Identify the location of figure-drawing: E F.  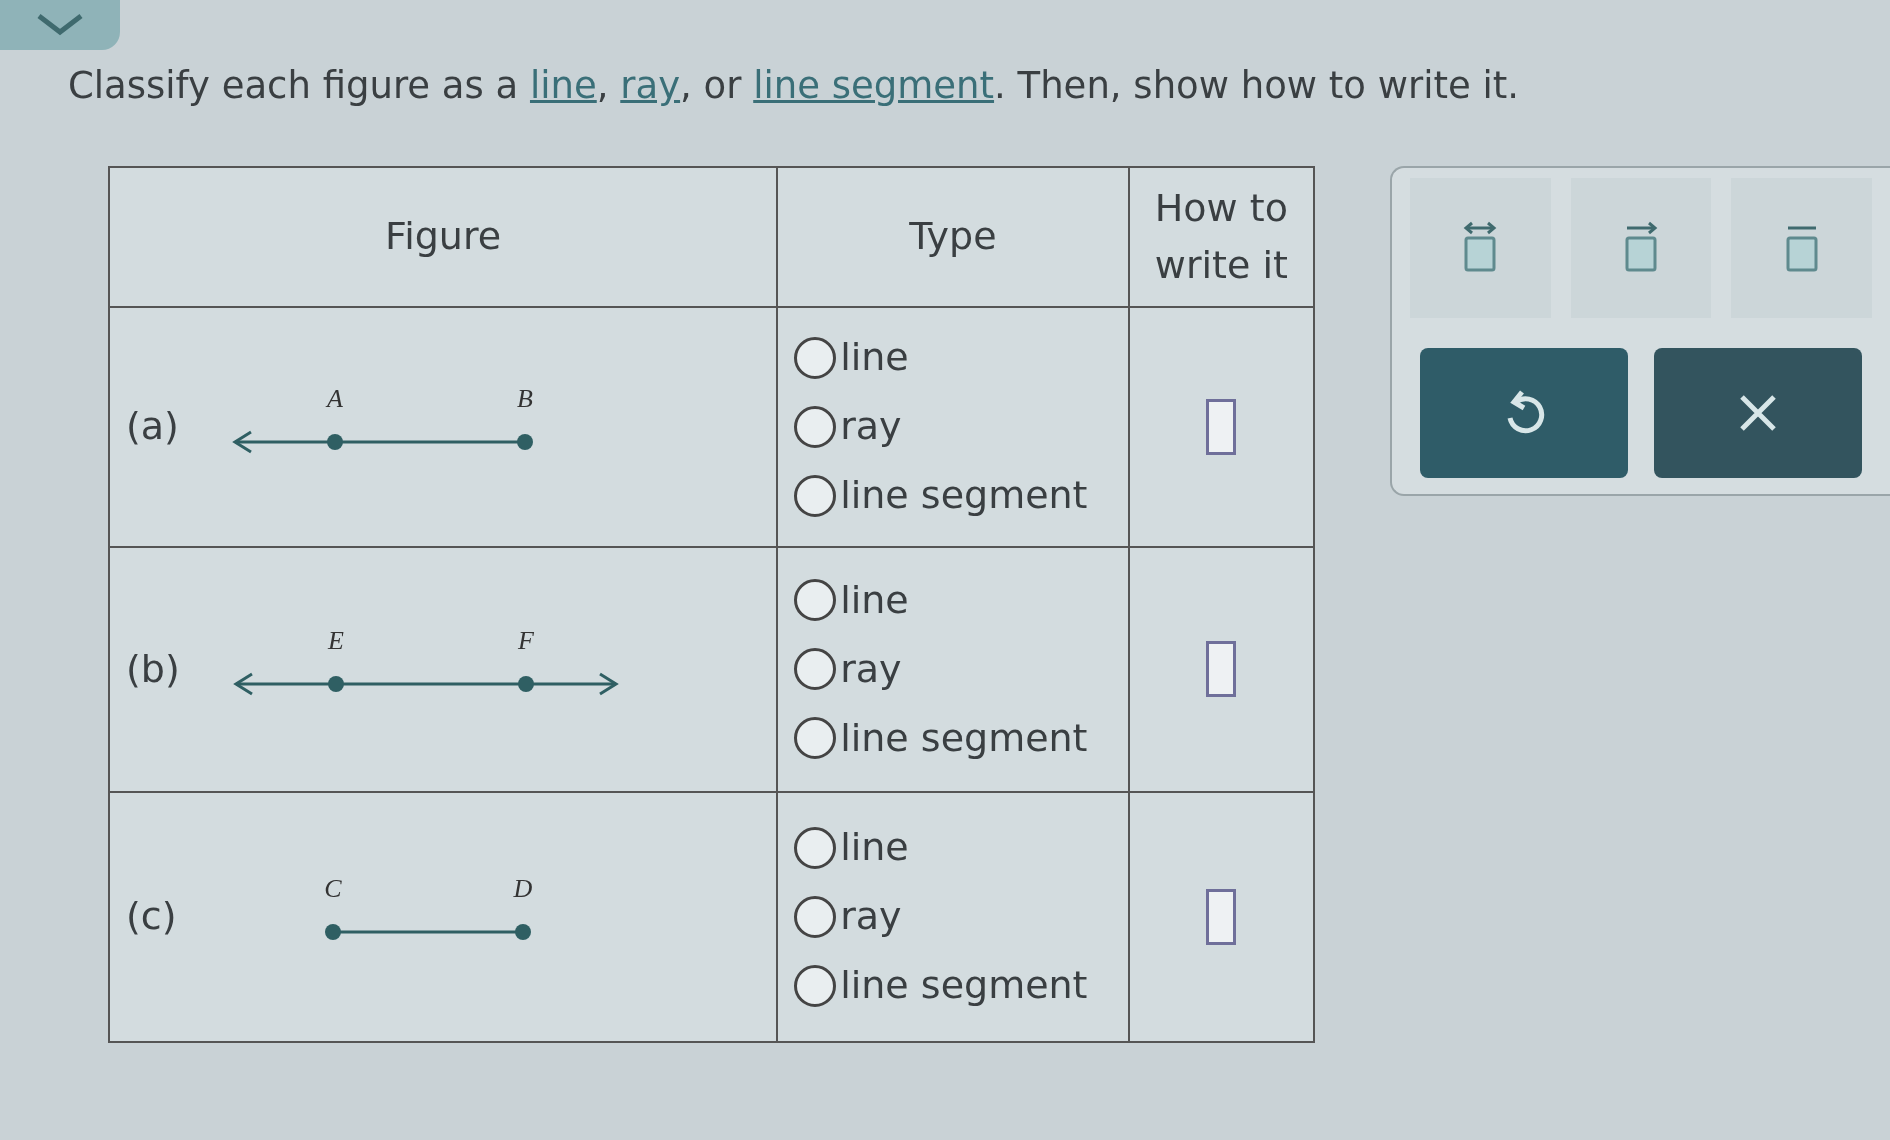
(415, 669).